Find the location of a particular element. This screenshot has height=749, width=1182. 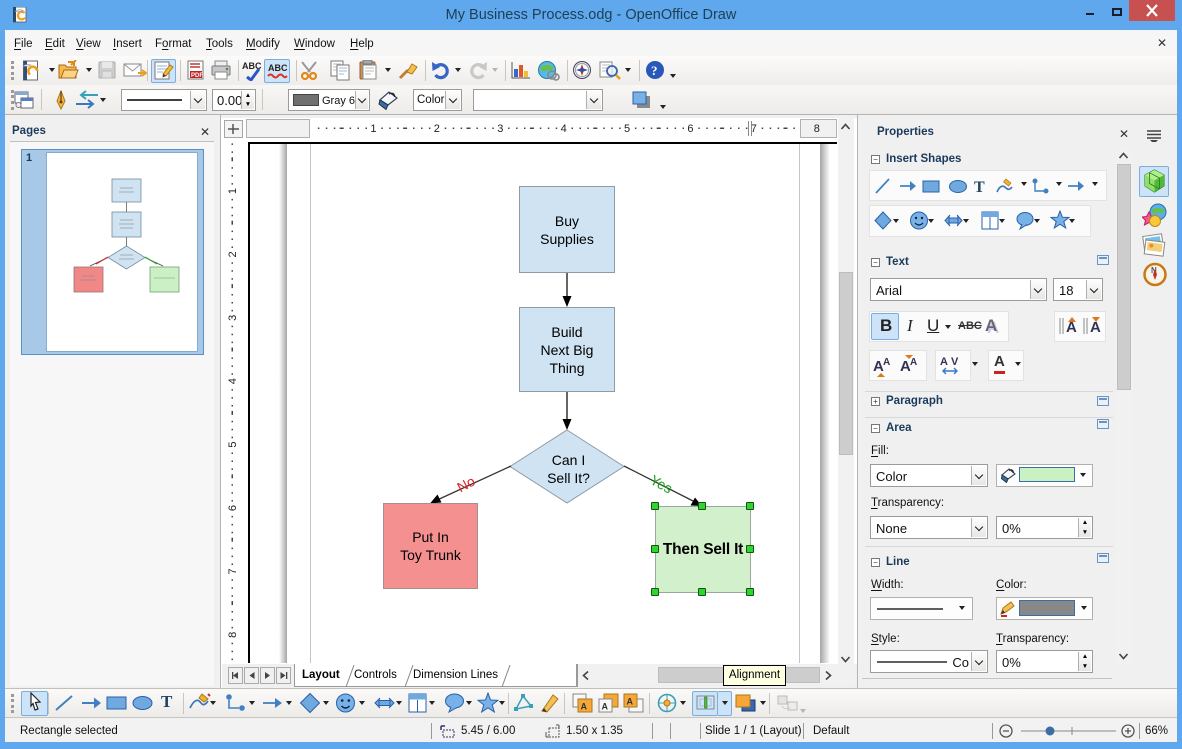

svg-text: 7 is located at coordinates (233, 571).